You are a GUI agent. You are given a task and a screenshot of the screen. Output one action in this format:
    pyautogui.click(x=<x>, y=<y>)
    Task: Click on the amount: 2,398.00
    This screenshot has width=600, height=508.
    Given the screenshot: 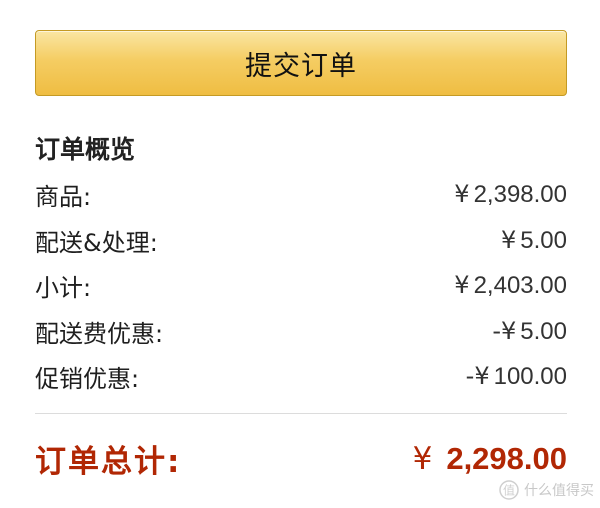 What is the action you would take?
    pyautogui.click(x=520, y=195)
    